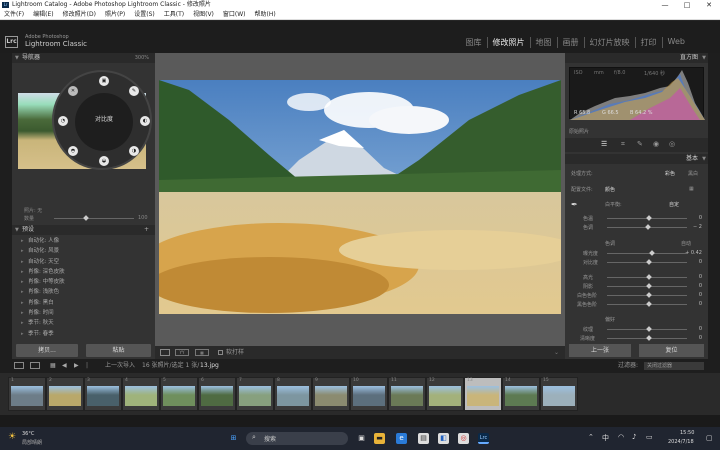 This screenshot has width=720, height=450. I want to click on filmstrip-thumb: 6, so click(217, 394).